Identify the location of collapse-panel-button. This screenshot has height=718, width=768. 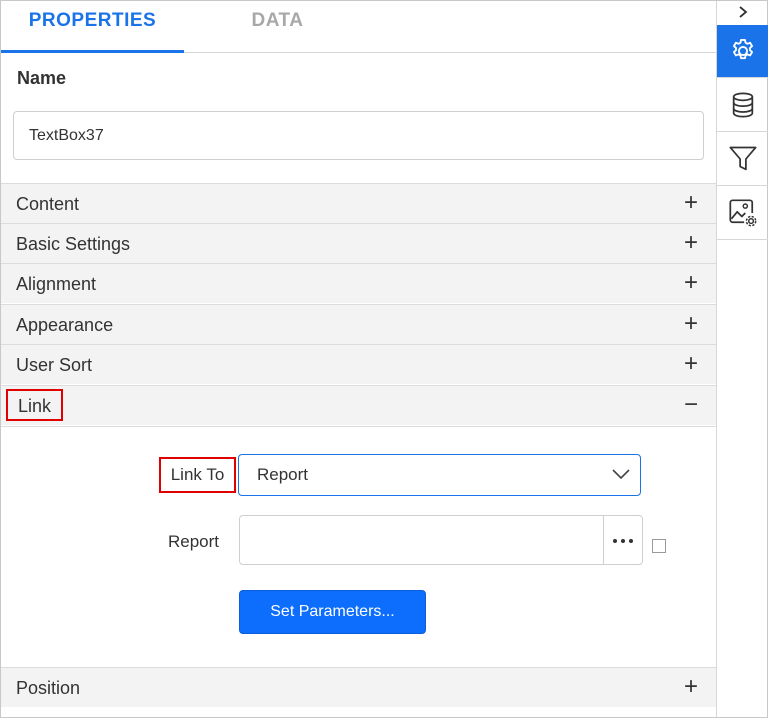
(742, 13).